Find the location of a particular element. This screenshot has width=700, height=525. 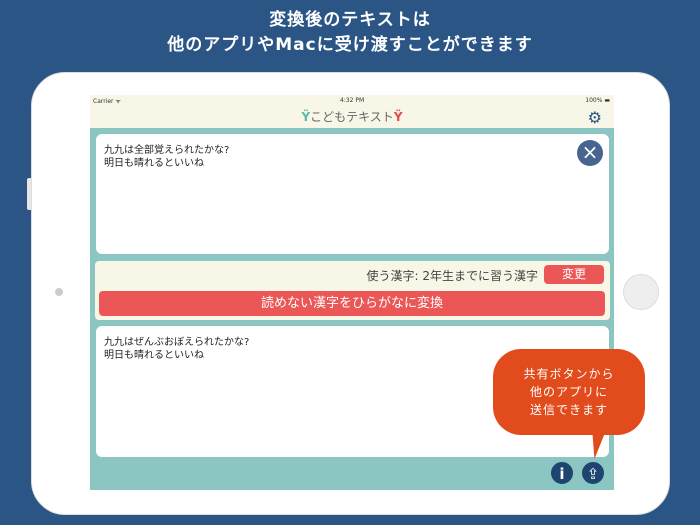

input-text-line: 明日も晴れるといいね is located at coordinates (154, 163).